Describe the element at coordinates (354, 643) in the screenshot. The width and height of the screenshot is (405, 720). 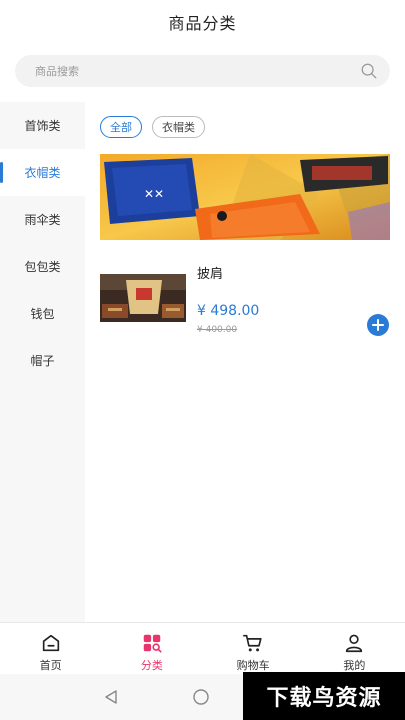
I see `user-icon` at that location.